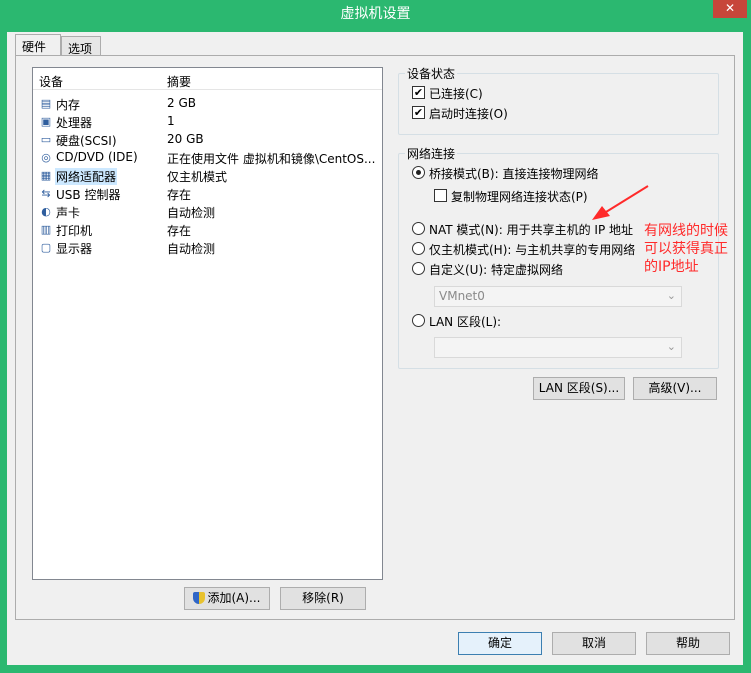 The width and height of the screenshot is (751, 673). I want to click on annotation-text: 有网线的时候 可以获得真正 的IP地址, so click(686, 249).